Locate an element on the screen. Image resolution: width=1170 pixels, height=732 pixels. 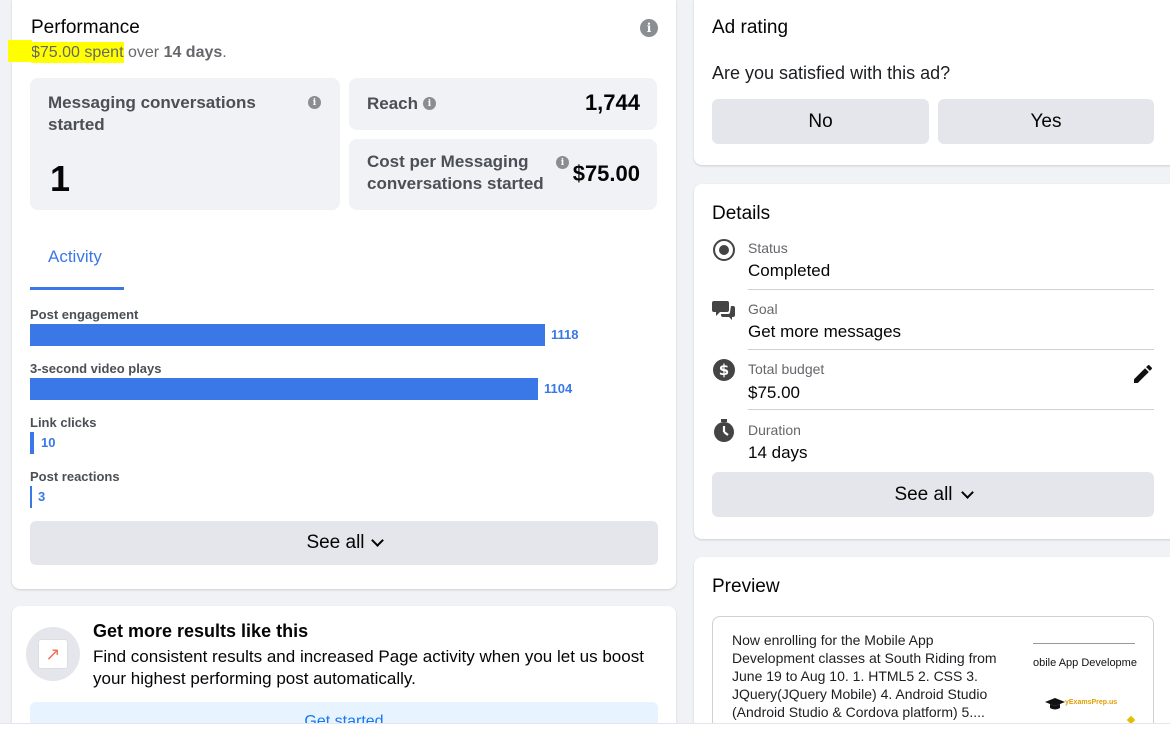
edit-pencil-icon is located at coordinates (1143, 374).